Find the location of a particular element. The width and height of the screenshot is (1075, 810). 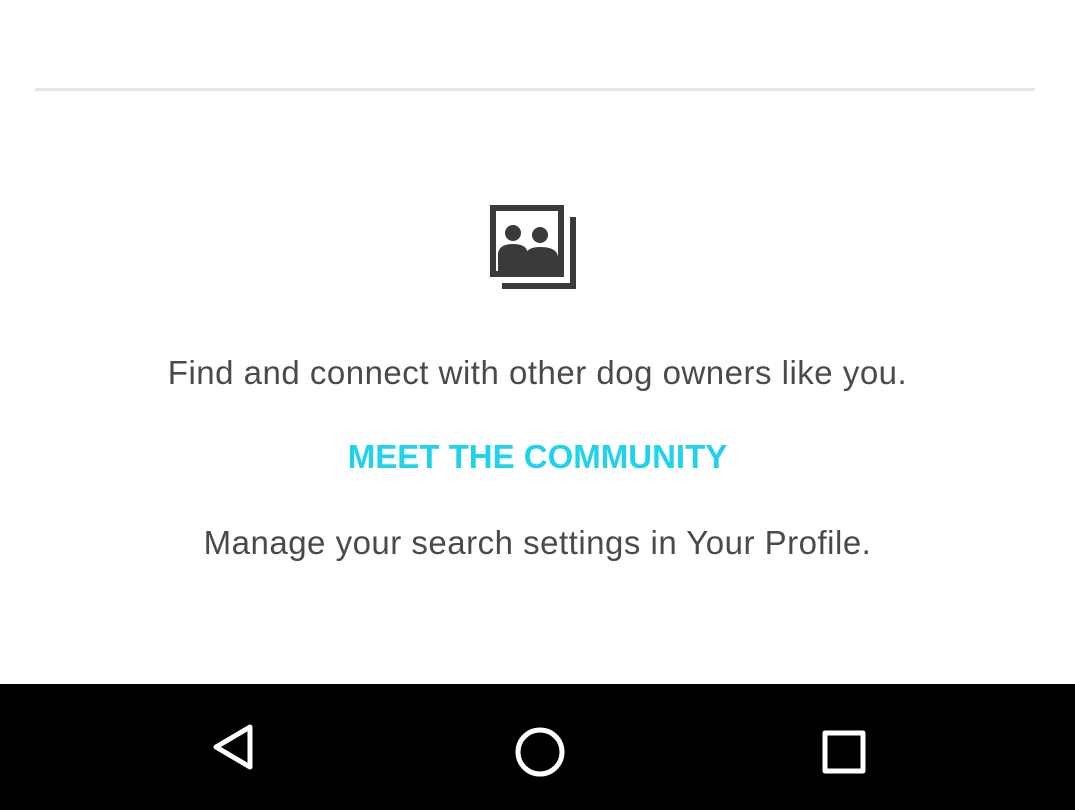

nav-back-button is located at coordinates (234, 747).